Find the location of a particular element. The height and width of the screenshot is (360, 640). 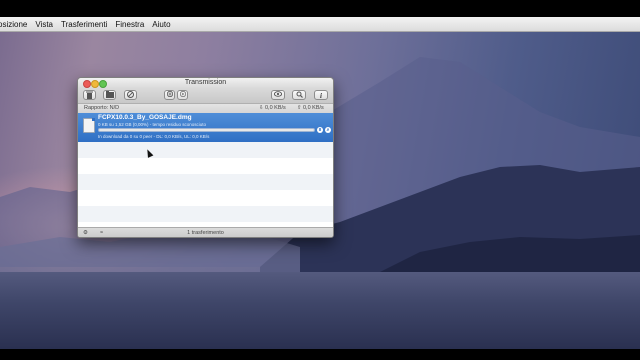

pause-all-button is located at coordinates (169, 95).